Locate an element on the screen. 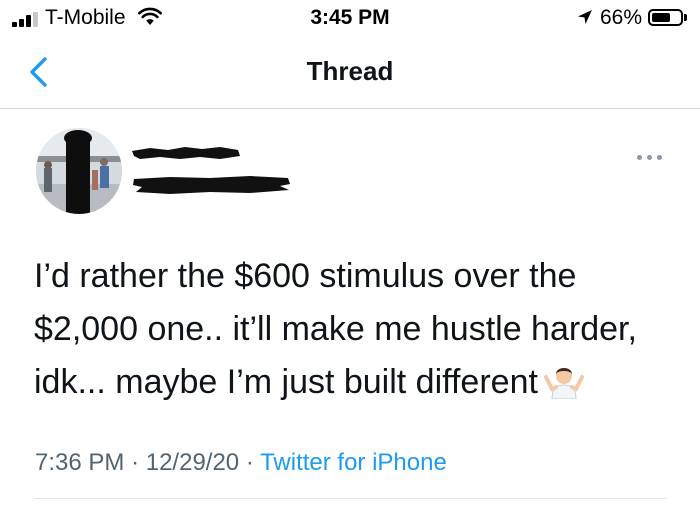 The image size is (700, 507). tweet-date: 12/29/20 is located at coordinates (192, 462).